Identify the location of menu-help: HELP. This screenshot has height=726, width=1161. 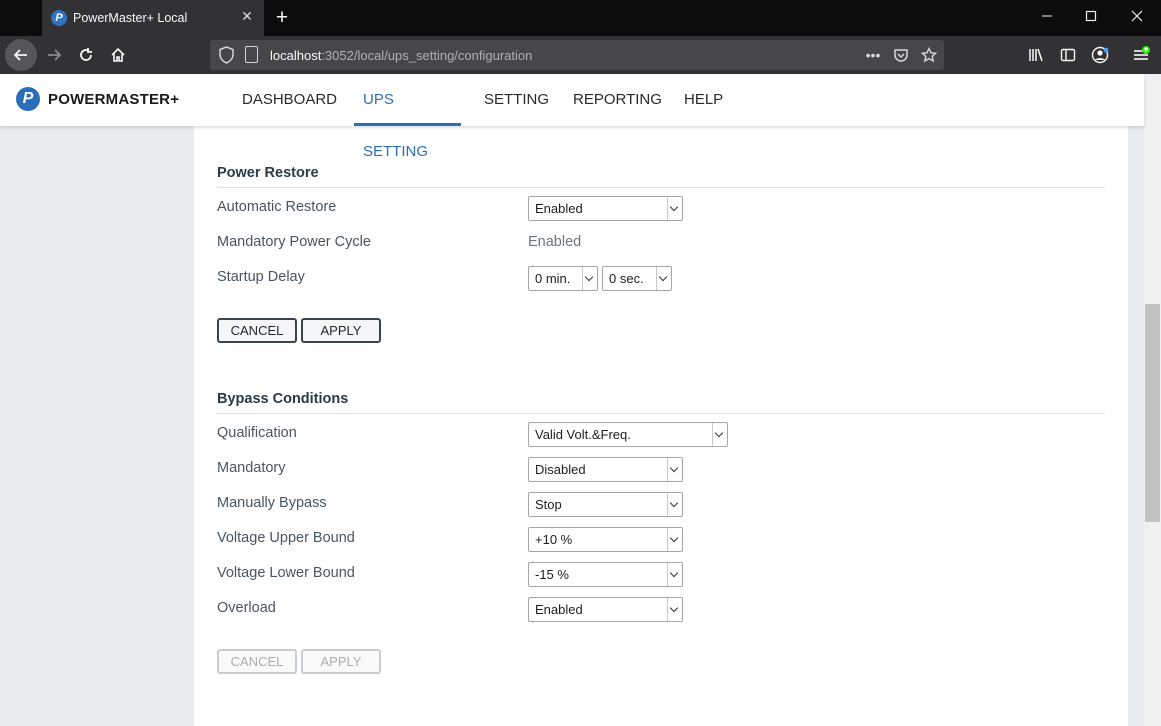
(703, 100).